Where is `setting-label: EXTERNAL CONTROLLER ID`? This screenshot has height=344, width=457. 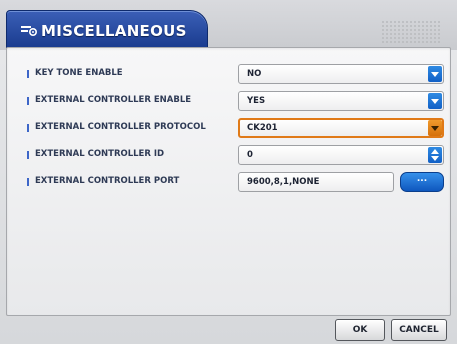 setting-label: EXTERNAL CONTROLLER ID is located at coordinates (100, 154).